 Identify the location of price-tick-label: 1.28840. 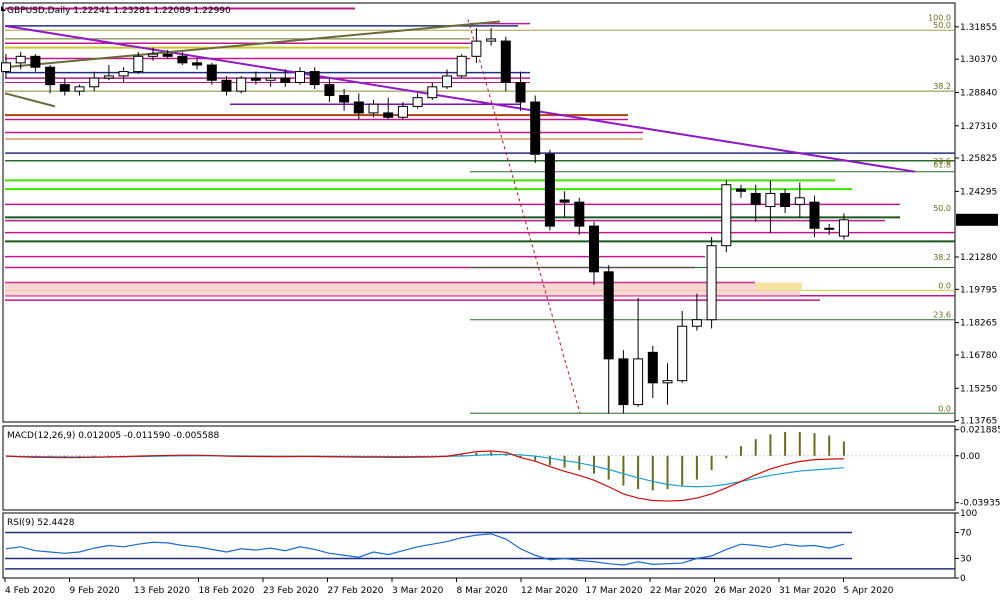
(978, 93).